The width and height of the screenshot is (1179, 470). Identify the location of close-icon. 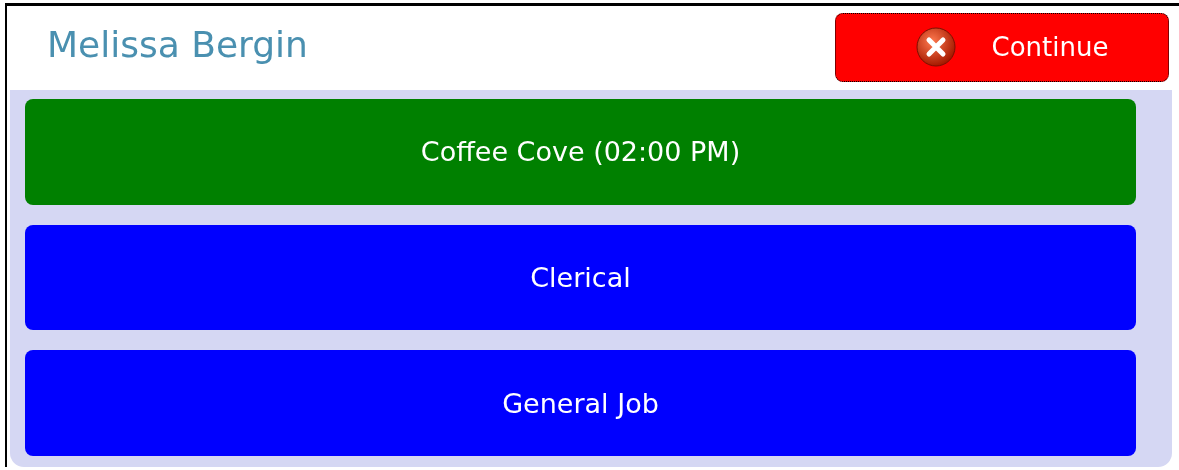
(935, 47).